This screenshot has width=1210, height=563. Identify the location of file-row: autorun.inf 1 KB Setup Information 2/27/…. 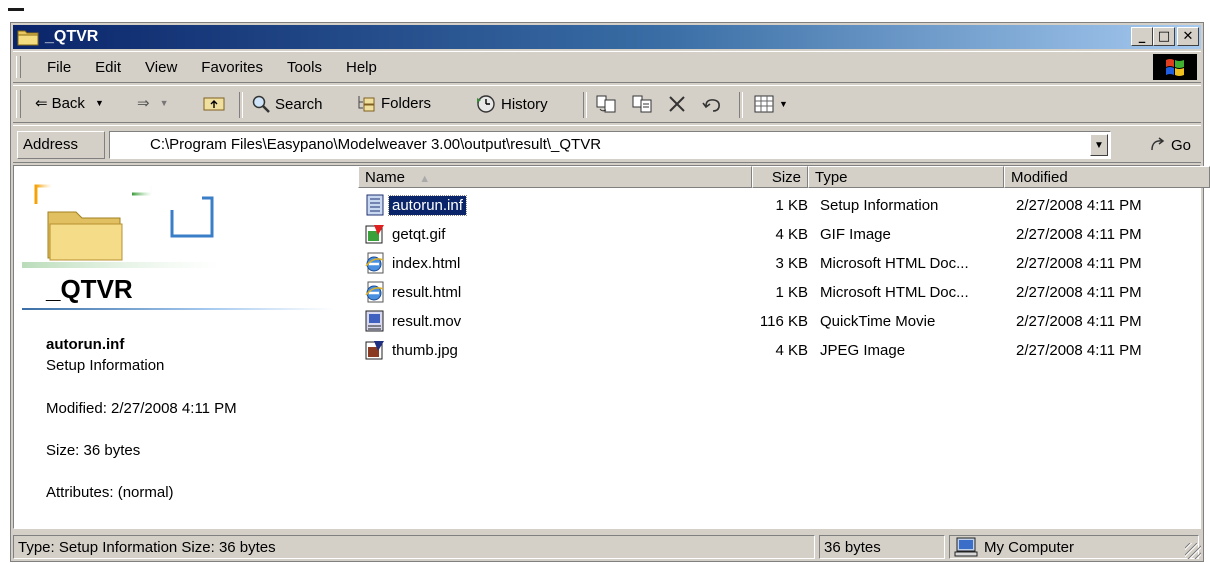
(779, 206).